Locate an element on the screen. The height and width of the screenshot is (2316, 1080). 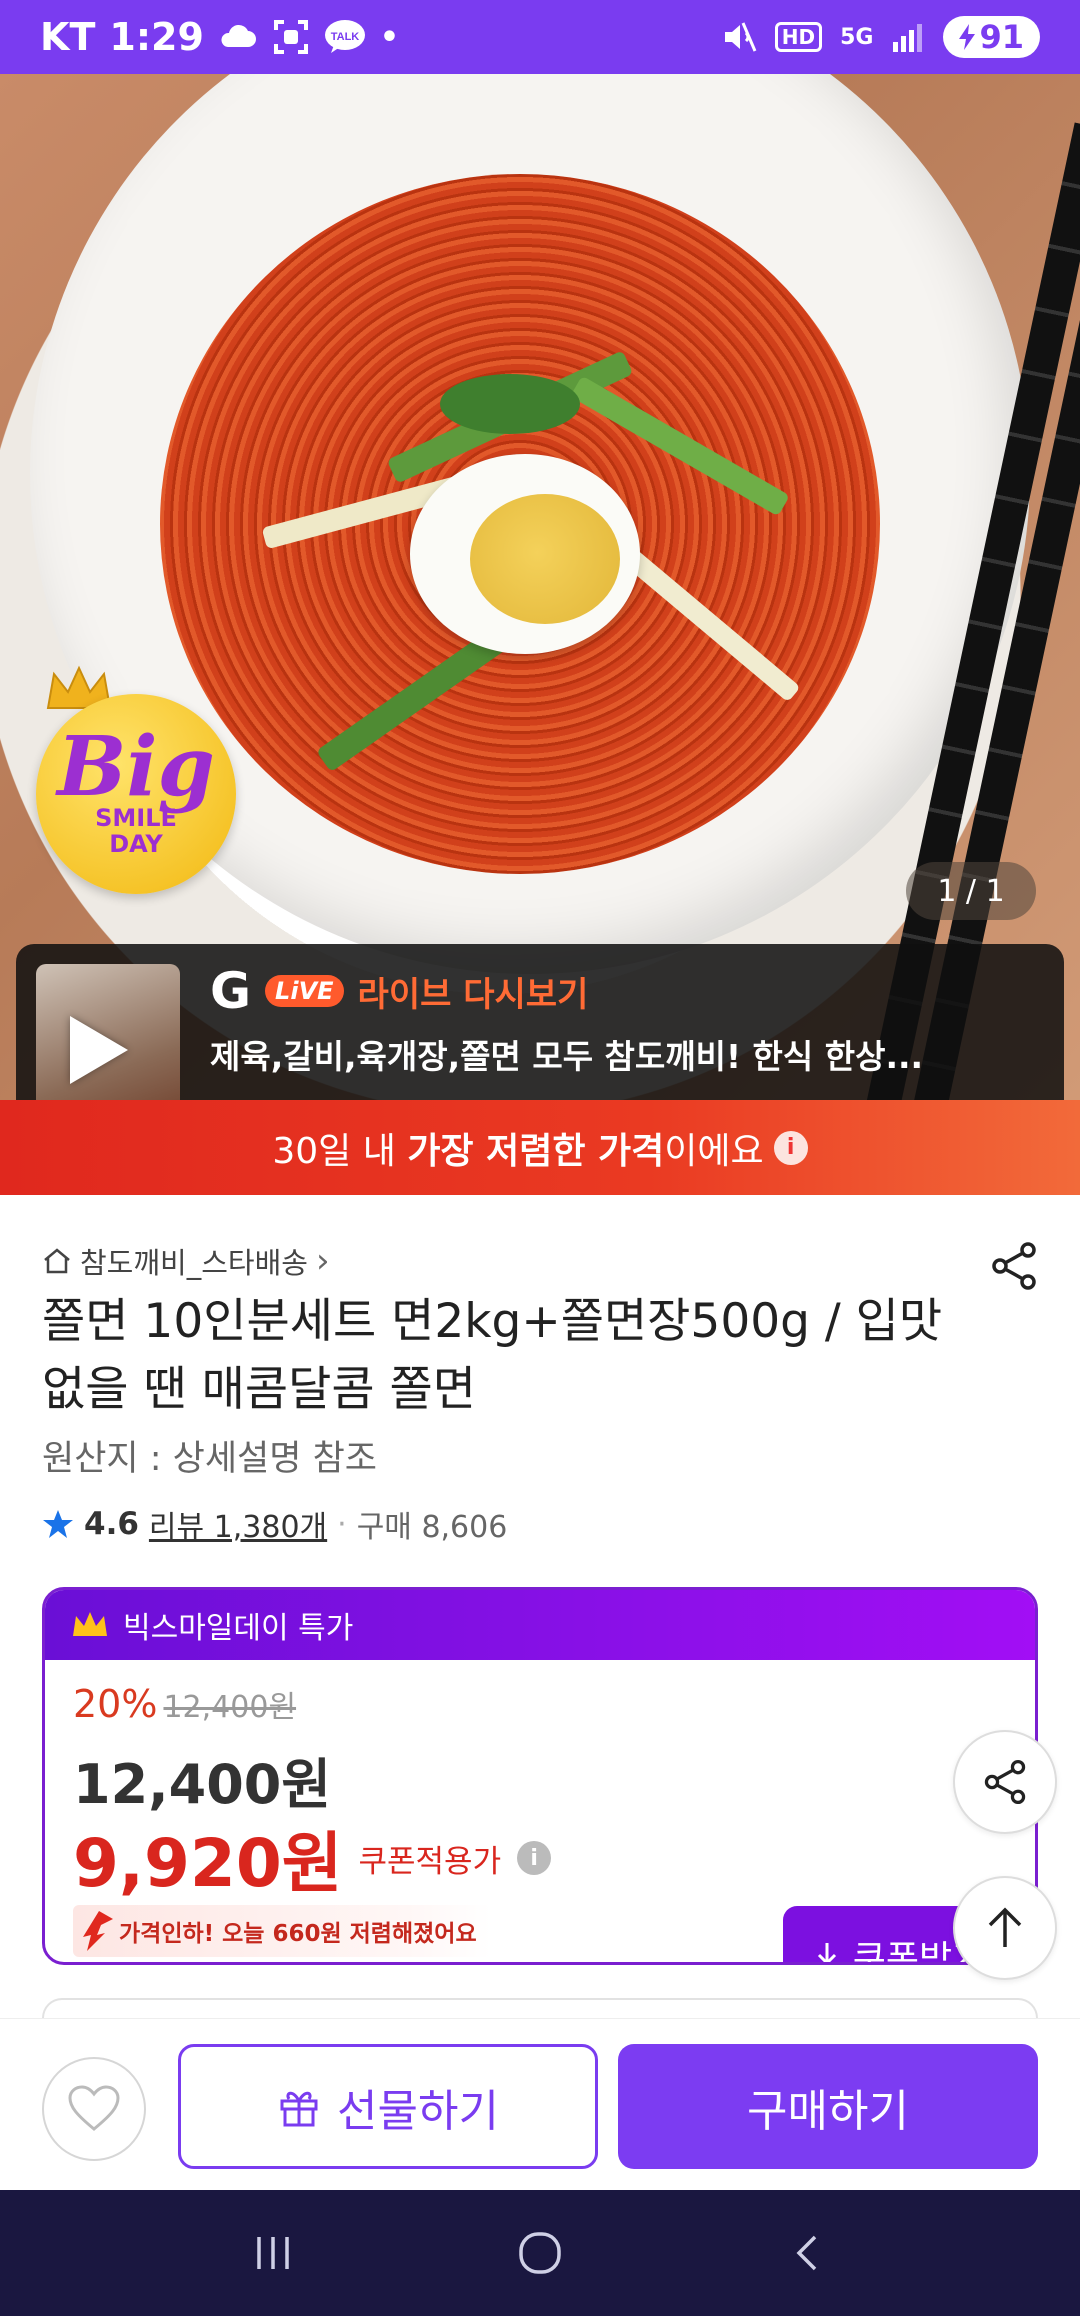
deal-header: 빅스마일데이 특가 is located at coordinates (540, 1625).